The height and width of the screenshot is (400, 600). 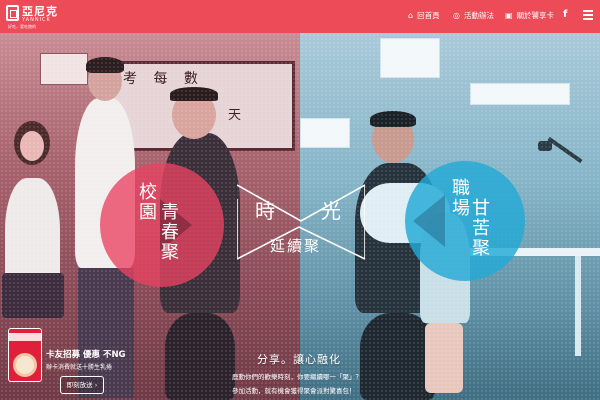 What do you see at coordinates (22, 26) in the screenshot?
I see `logo-tagline: 好吃，要吃飽的` at bounding box center [22, 26].